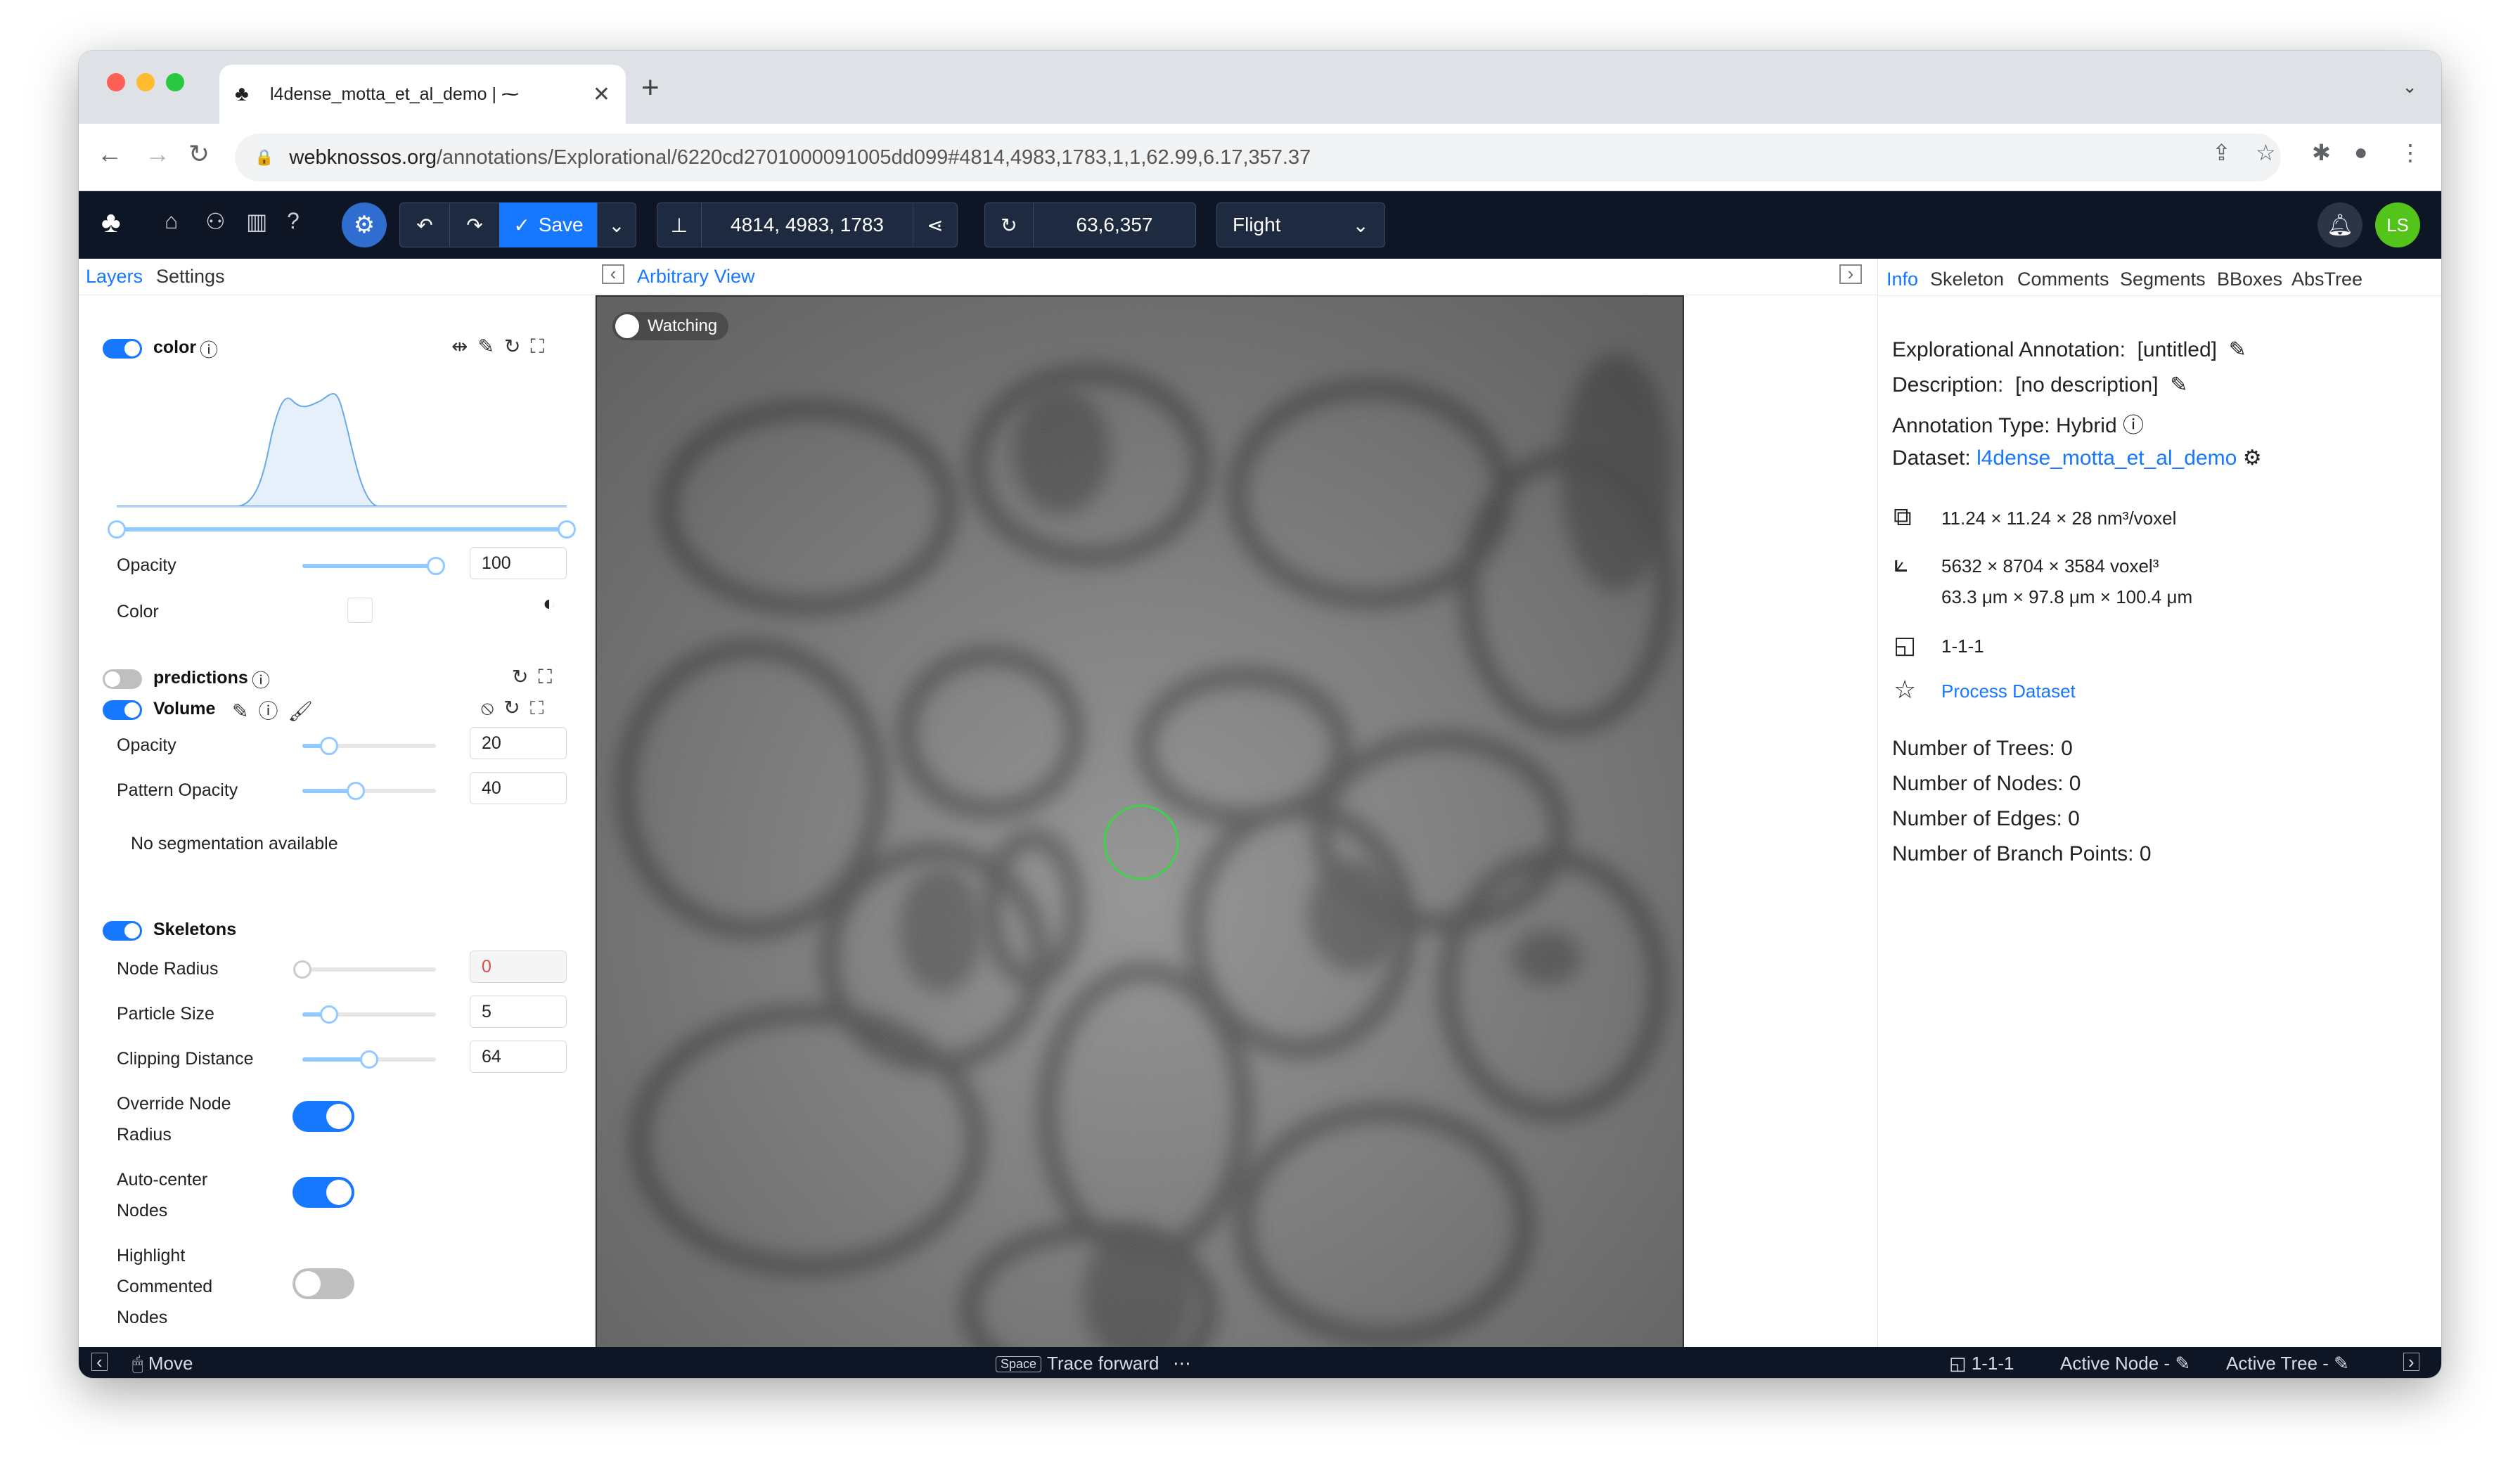 The height and width of the screenshot is (1482, 2520). What do you see at coordinates (2411, 1362) in the screenshot?
I see `collapse-right-status-icon: ›` at bounding box center [2411, 1362].